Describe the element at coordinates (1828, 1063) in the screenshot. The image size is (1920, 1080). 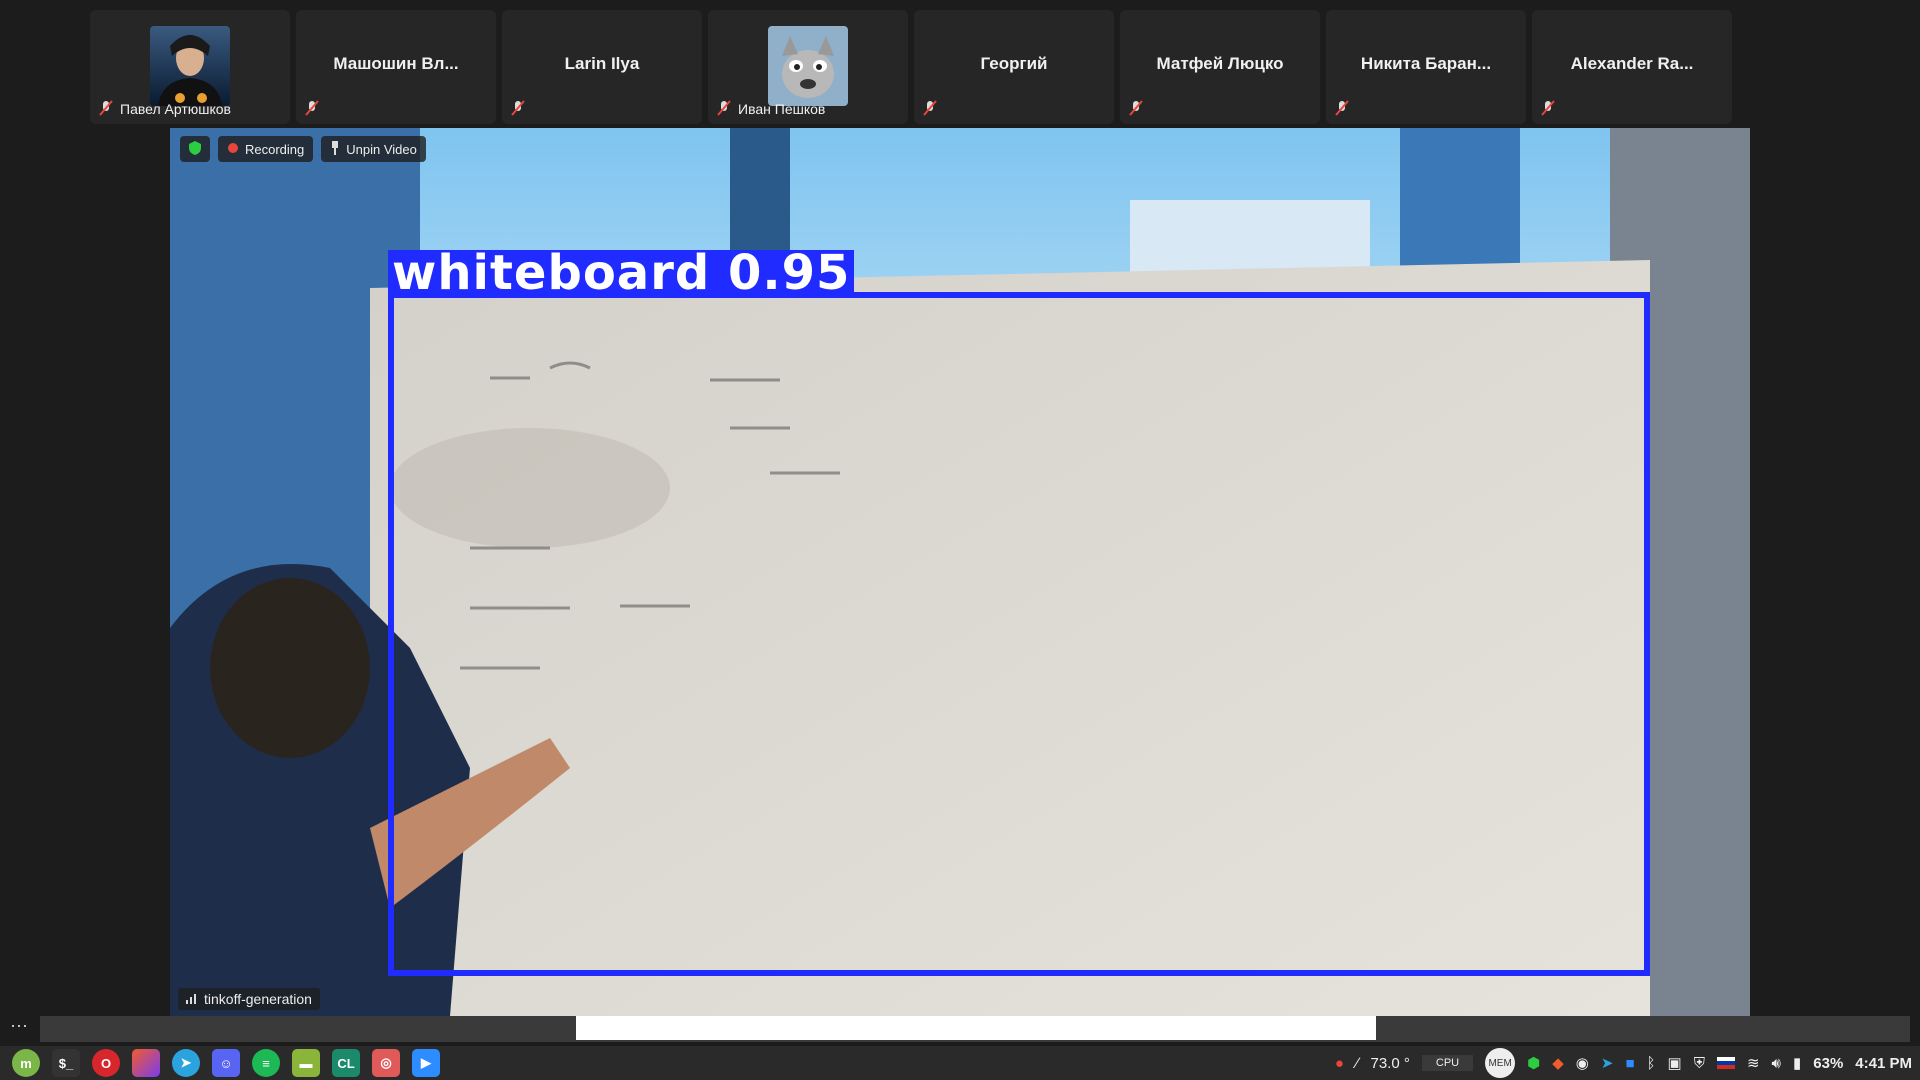
I see `battery-percent: 63%` at that location.